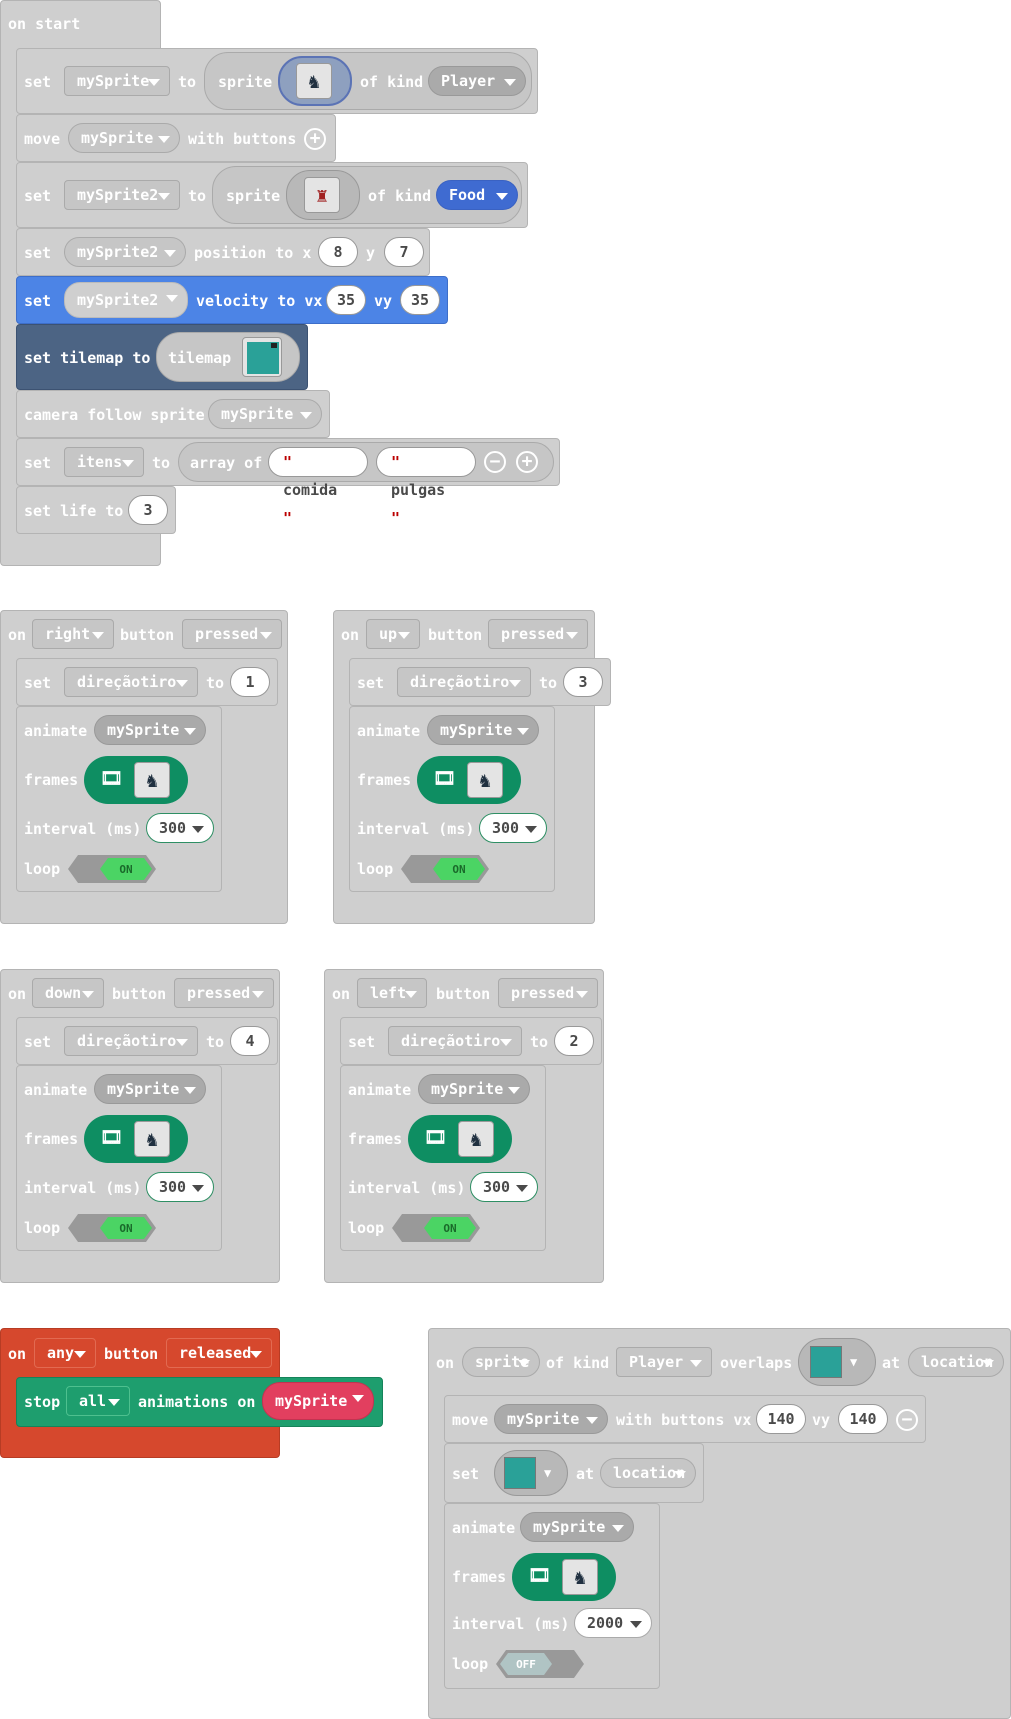  Describe the element at coordinates (87, 358) in the screenshot. I see `set-tilemap-keyword: set tilemap to` at that location.